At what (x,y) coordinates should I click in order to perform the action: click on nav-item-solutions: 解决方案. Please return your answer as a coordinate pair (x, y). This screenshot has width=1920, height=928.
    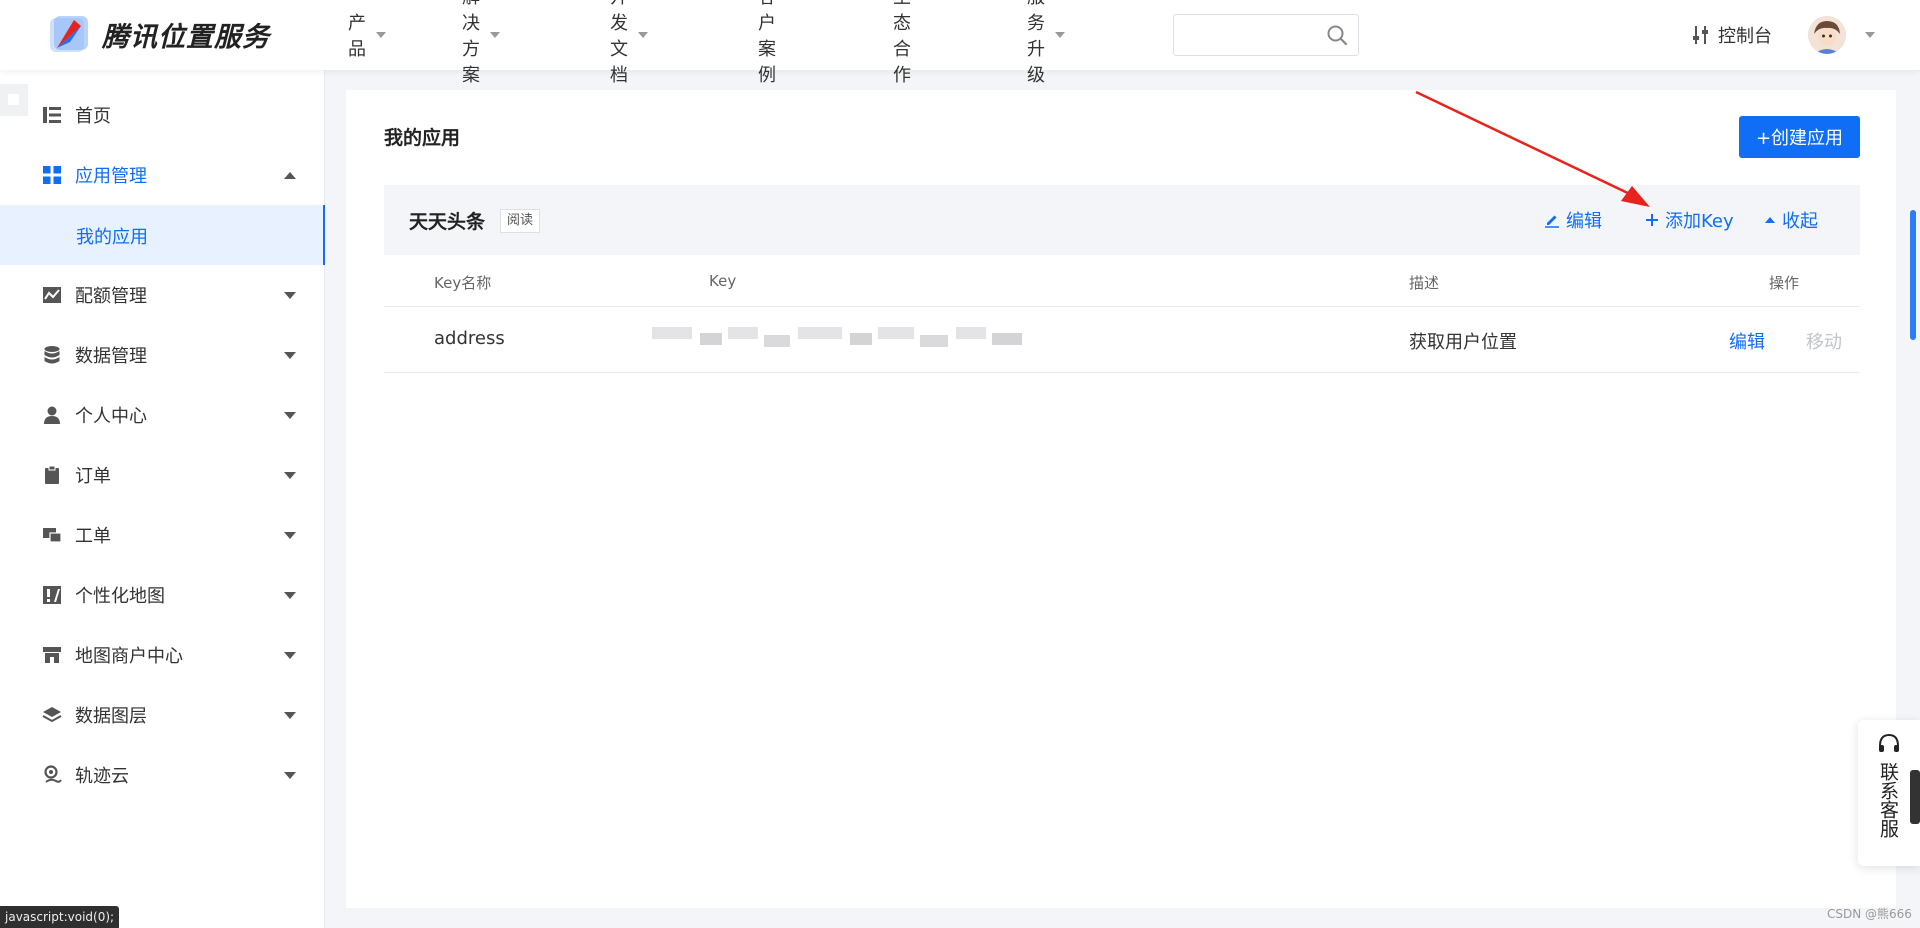
    Looking at the image, I should click on (481, 43).